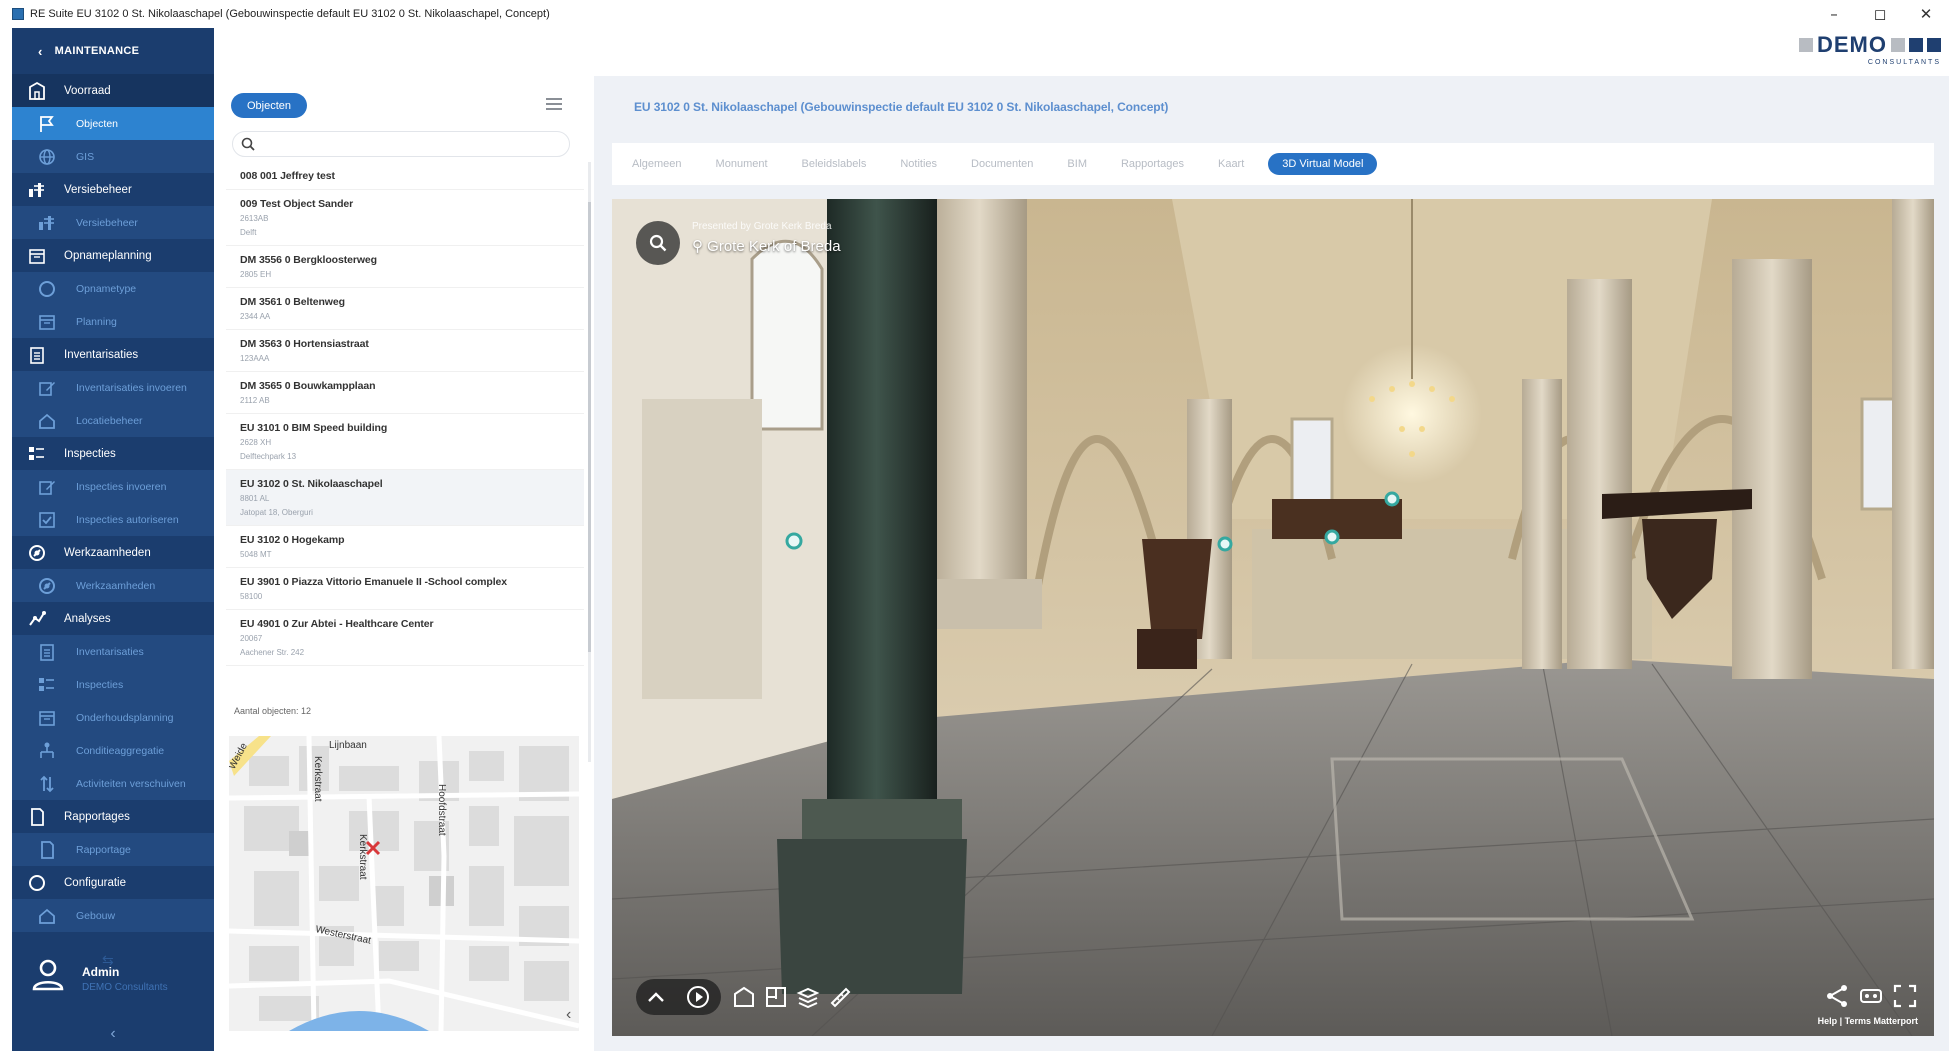 The height and width of the screenshot is (1051, 1949). I want to click on collapse-panel-button: ‹, so click(568, 1015).